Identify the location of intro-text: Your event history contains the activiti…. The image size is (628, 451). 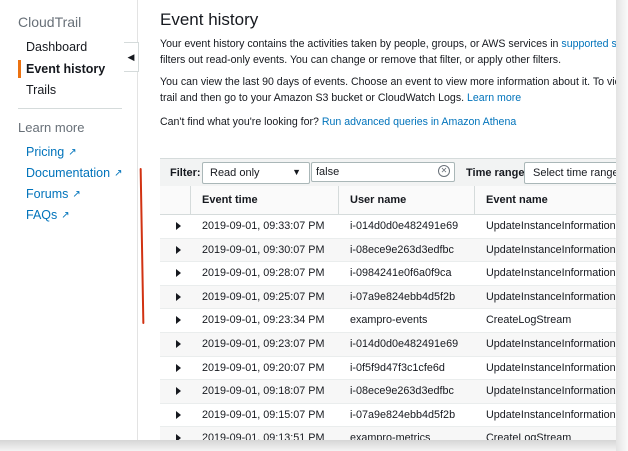
(388, 52).